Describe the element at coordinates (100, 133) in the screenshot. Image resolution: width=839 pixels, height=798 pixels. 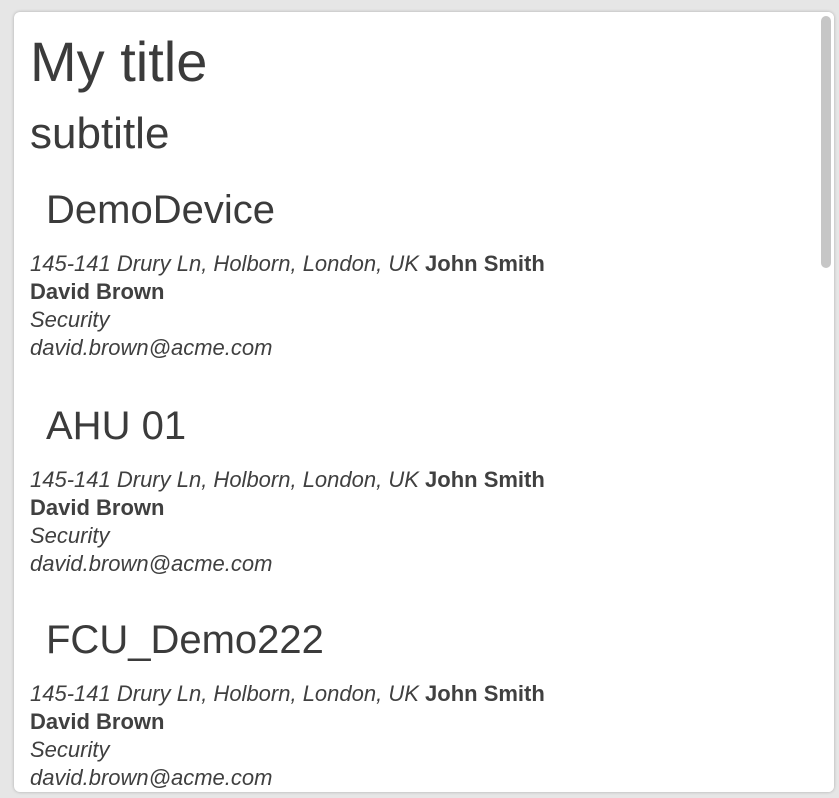
I see `page-subtitle: subtitle` at that location.